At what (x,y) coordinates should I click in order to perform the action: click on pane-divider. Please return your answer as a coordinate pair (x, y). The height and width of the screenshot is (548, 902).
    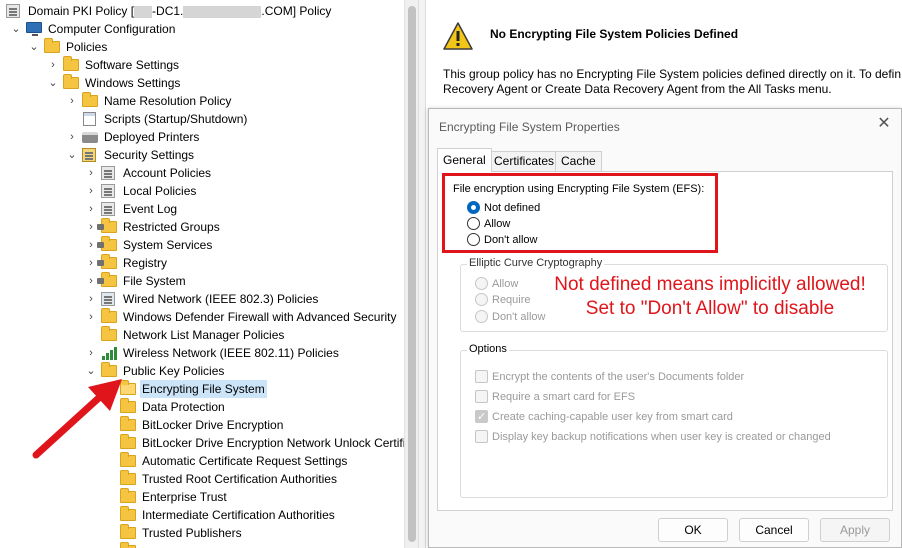
    Looking at the image, I should click on (422, 274).